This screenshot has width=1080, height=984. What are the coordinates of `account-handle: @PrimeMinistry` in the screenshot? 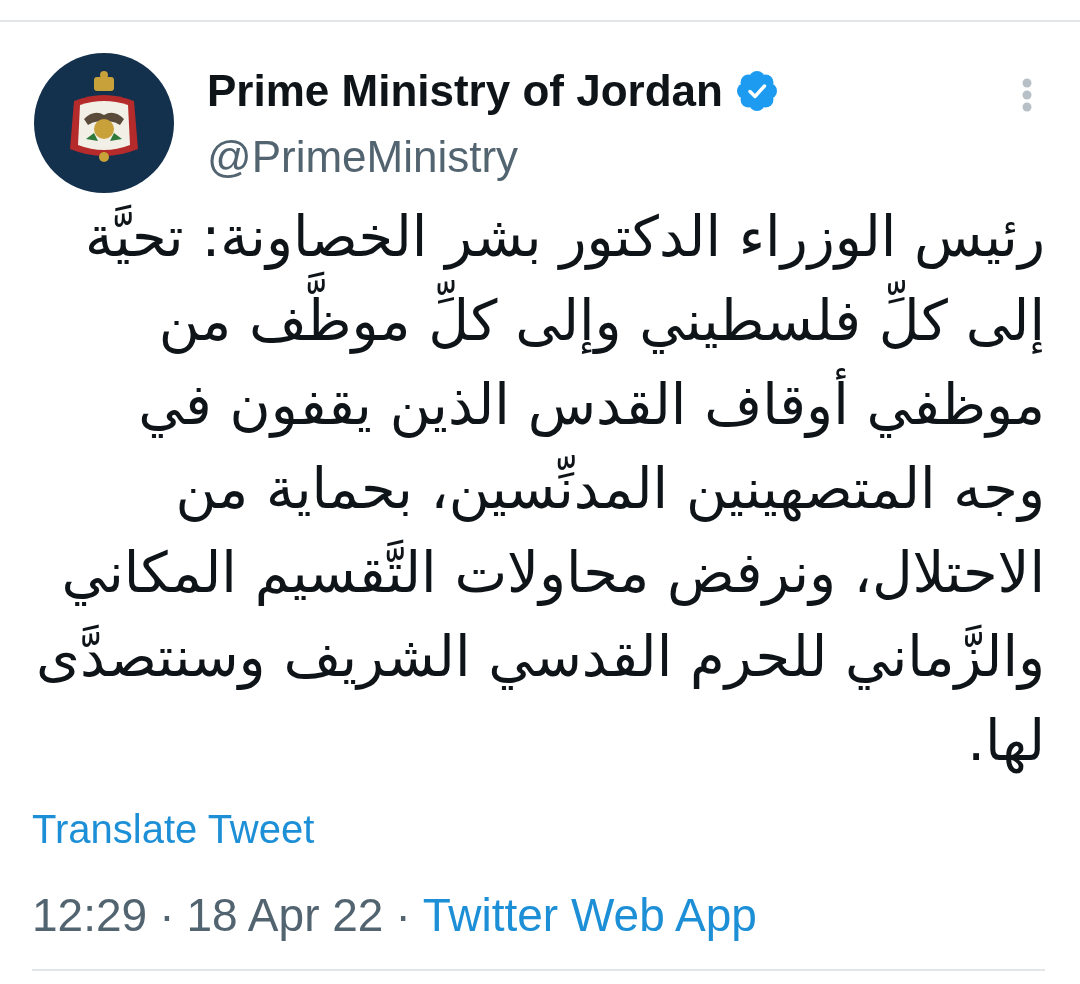 It's located at (363, 157).